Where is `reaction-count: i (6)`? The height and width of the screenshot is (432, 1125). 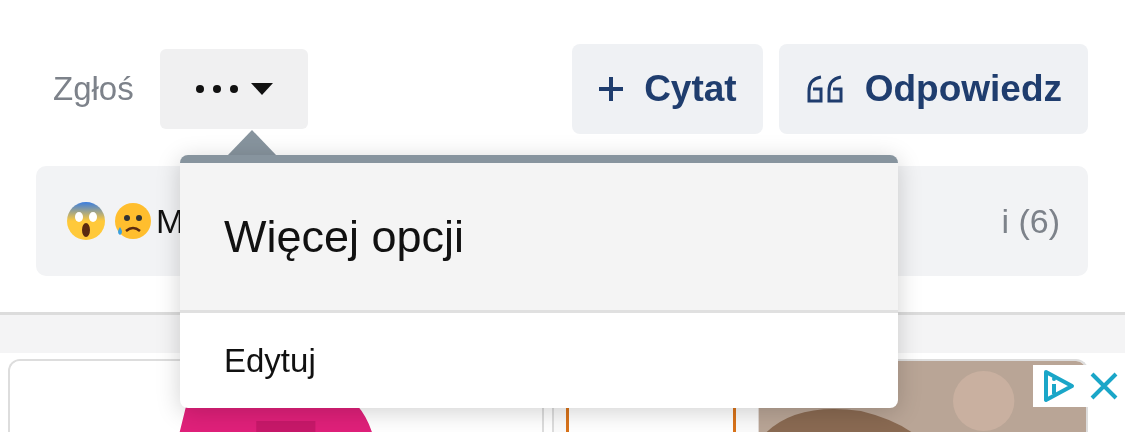 reaction-count: i (6) is located at coordinates (1030, 221).